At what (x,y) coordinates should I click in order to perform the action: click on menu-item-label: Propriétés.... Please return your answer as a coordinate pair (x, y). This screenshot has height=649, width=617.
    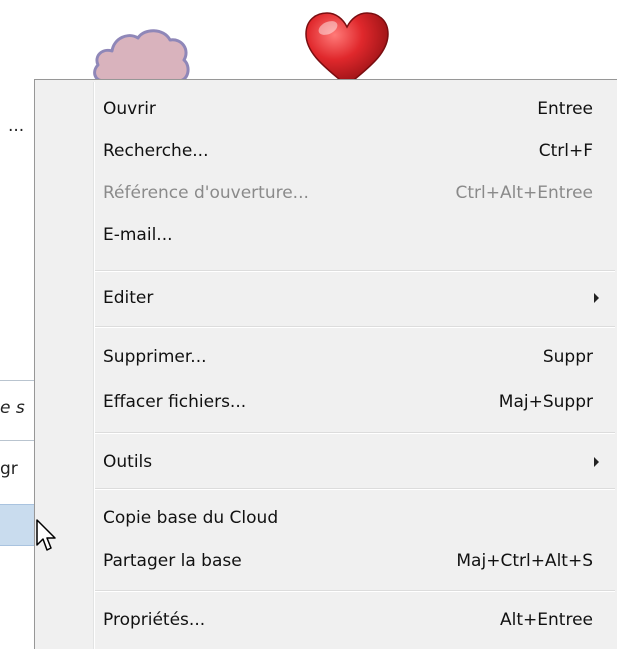
    Looking at the image, I should click on (154, 620).